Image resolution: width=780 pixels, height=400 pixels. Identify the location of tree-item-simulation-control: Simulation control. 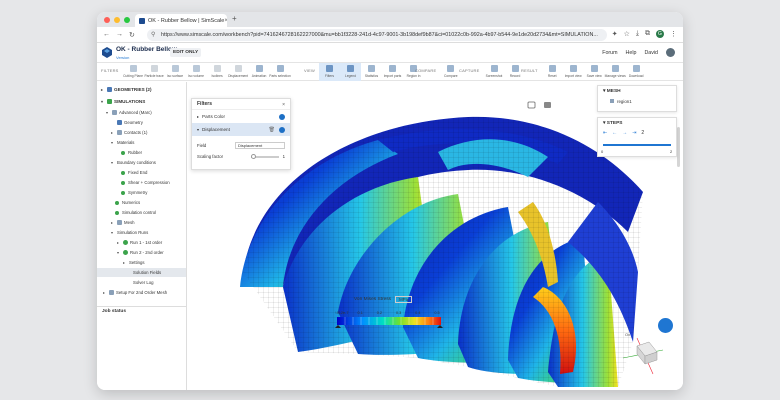
(141, 212).